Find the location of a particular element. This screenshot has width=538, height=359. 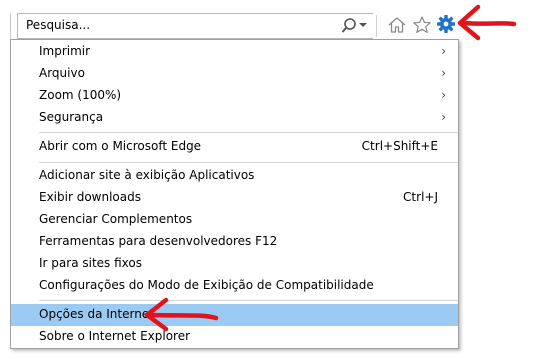

menu-item-label: Gerenciar Complementos is located at coordinates (116, 219).